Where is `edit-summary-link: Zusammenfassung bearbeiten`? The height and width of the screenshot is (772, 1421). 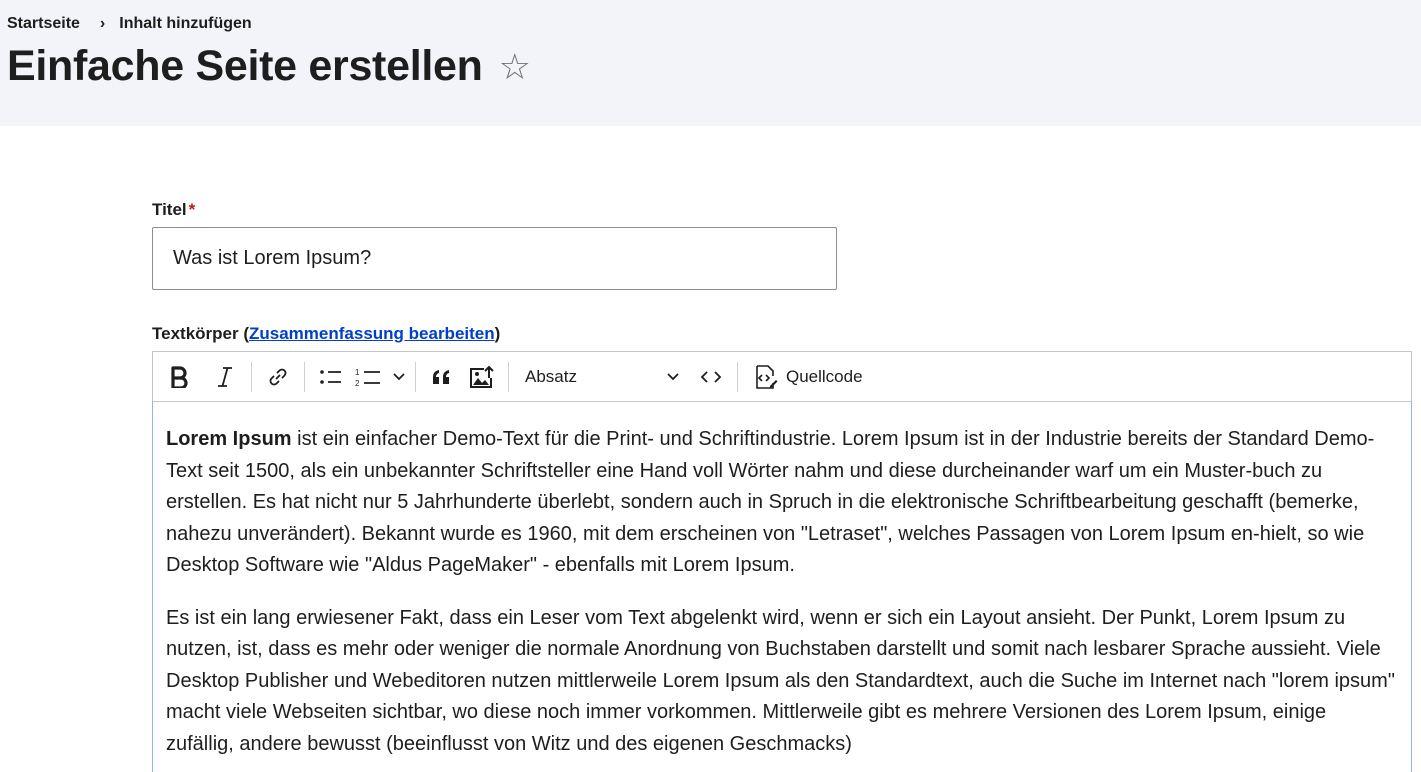
edit-summary-link: Zusammenfassung bearbeiten is located at coordinates (372, 333).